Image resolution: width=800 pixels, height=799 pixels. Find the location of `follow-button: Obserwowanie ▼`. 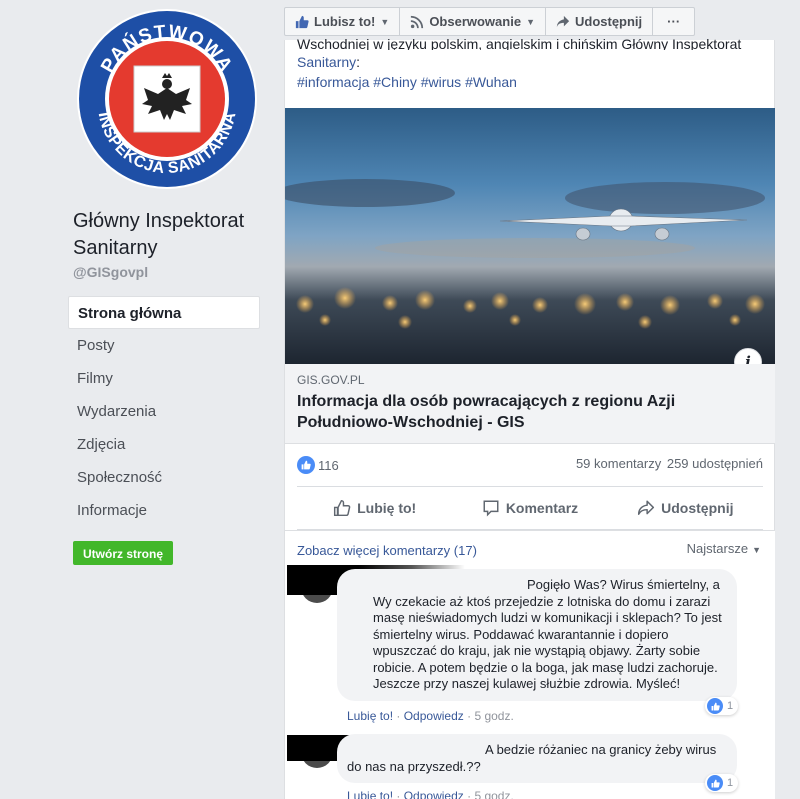

follow-button: Obserwowanie ▼ is located at coordinates (472, 21).